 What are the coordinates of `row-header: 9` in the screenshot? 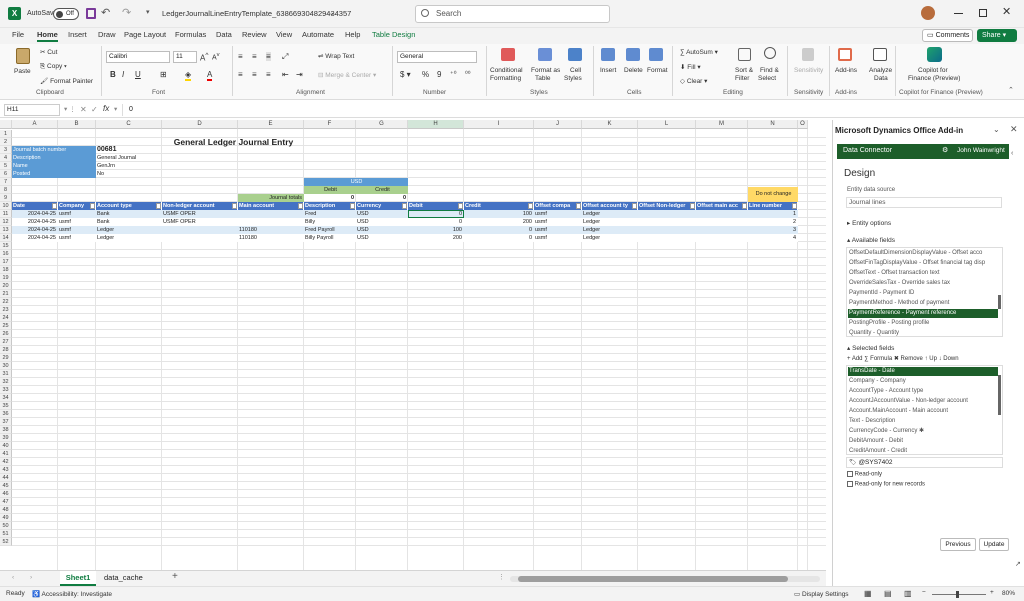 It's located at (6, 198).